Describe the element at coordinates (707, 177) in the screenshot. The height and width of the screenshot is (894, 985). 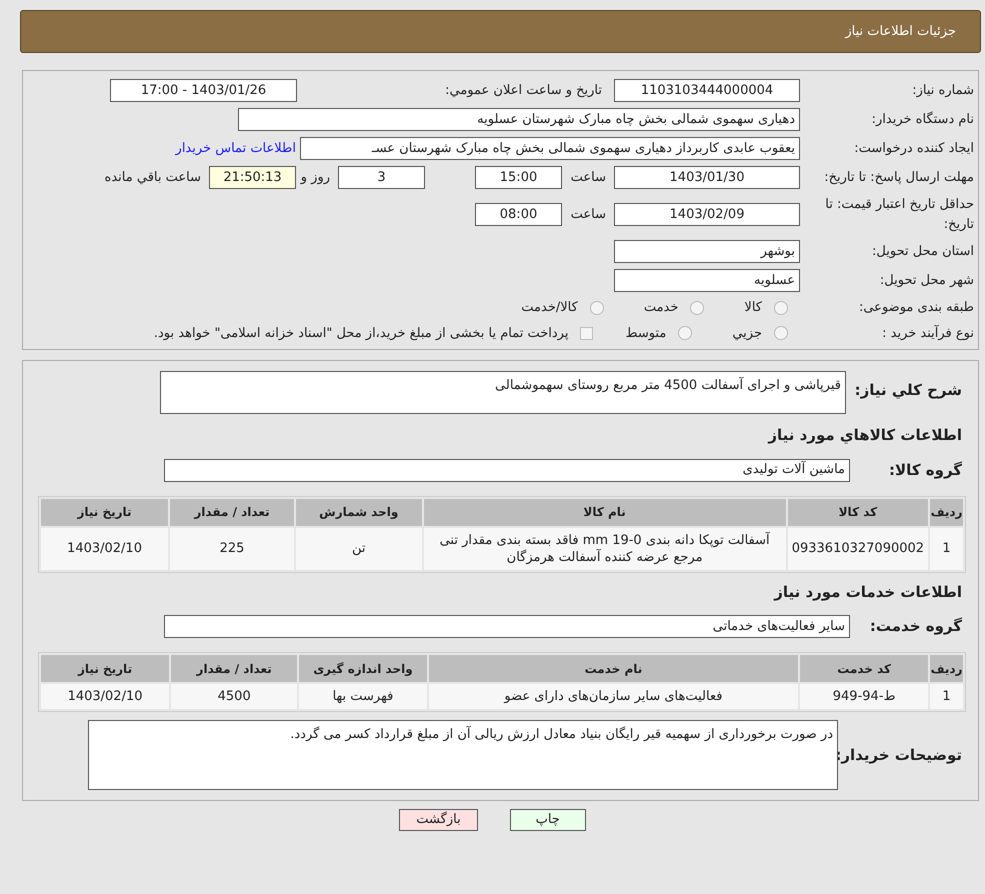
I see `input-field: 1403/01/30` at that location.